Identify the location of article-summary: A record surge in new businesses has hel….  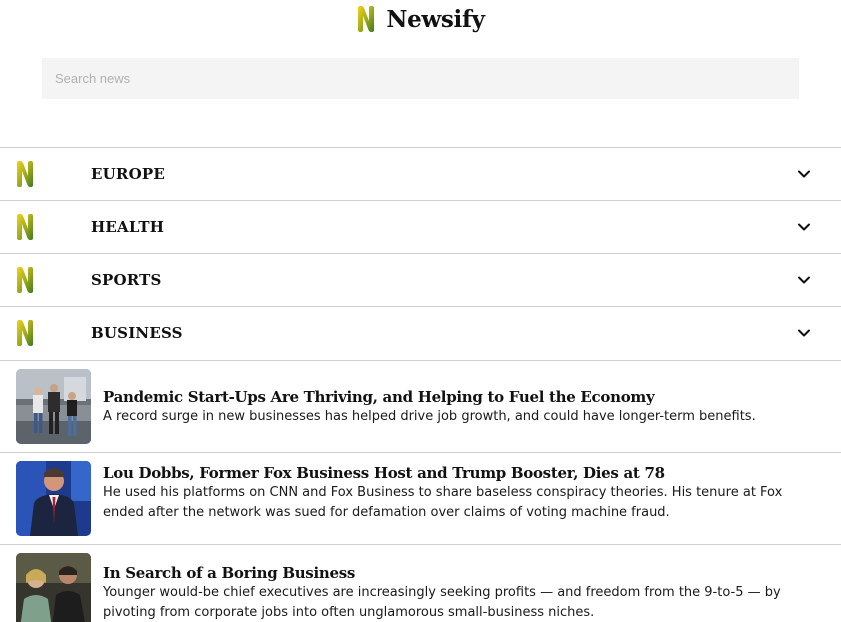
(429, 416).